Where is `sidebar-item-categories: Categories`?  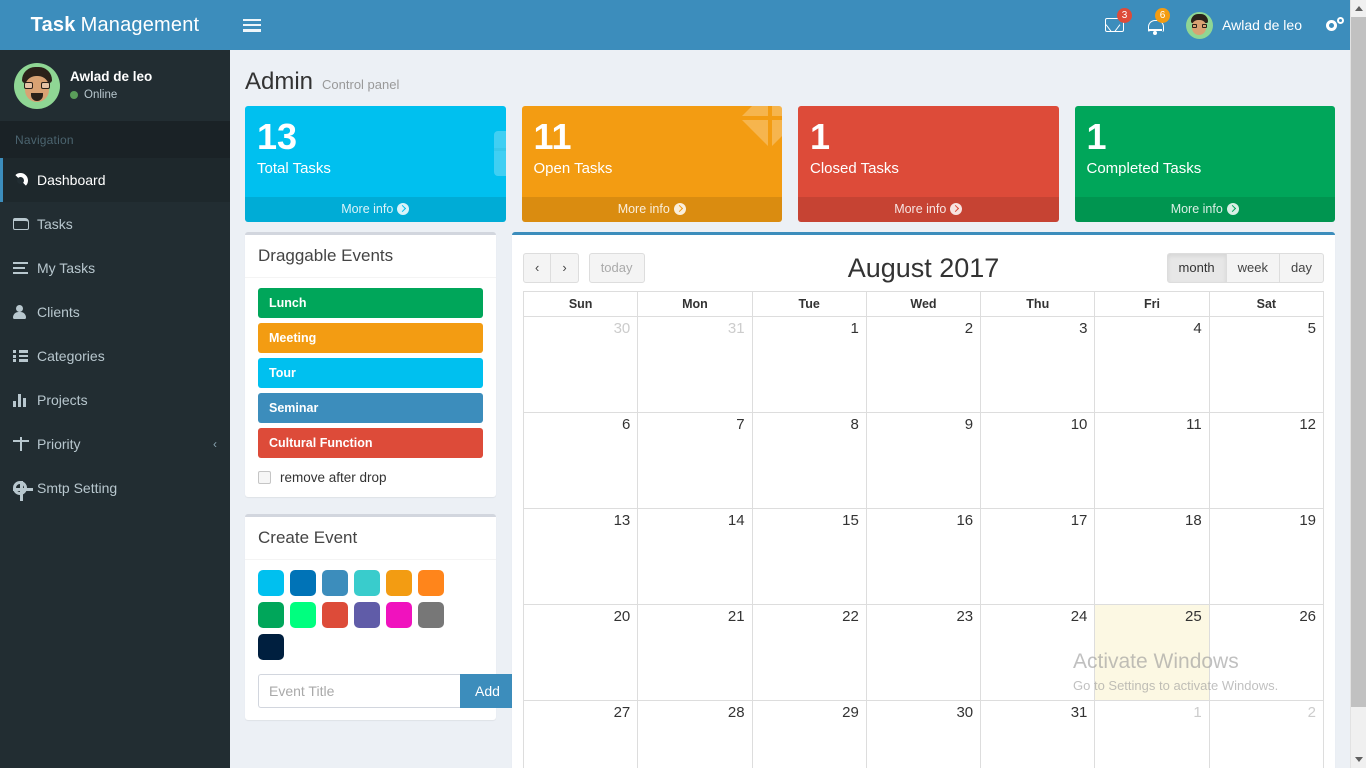 sidebar-item-categories: Categories is located at coordinates (115, 356).